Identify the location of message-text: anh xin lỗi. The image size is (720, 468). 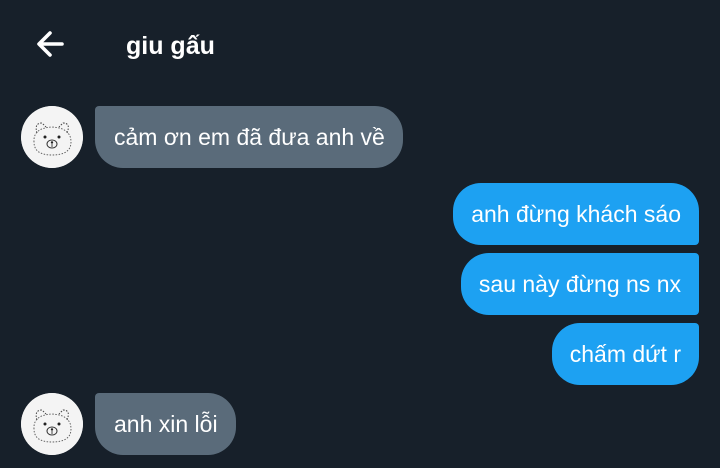
(166, 424).